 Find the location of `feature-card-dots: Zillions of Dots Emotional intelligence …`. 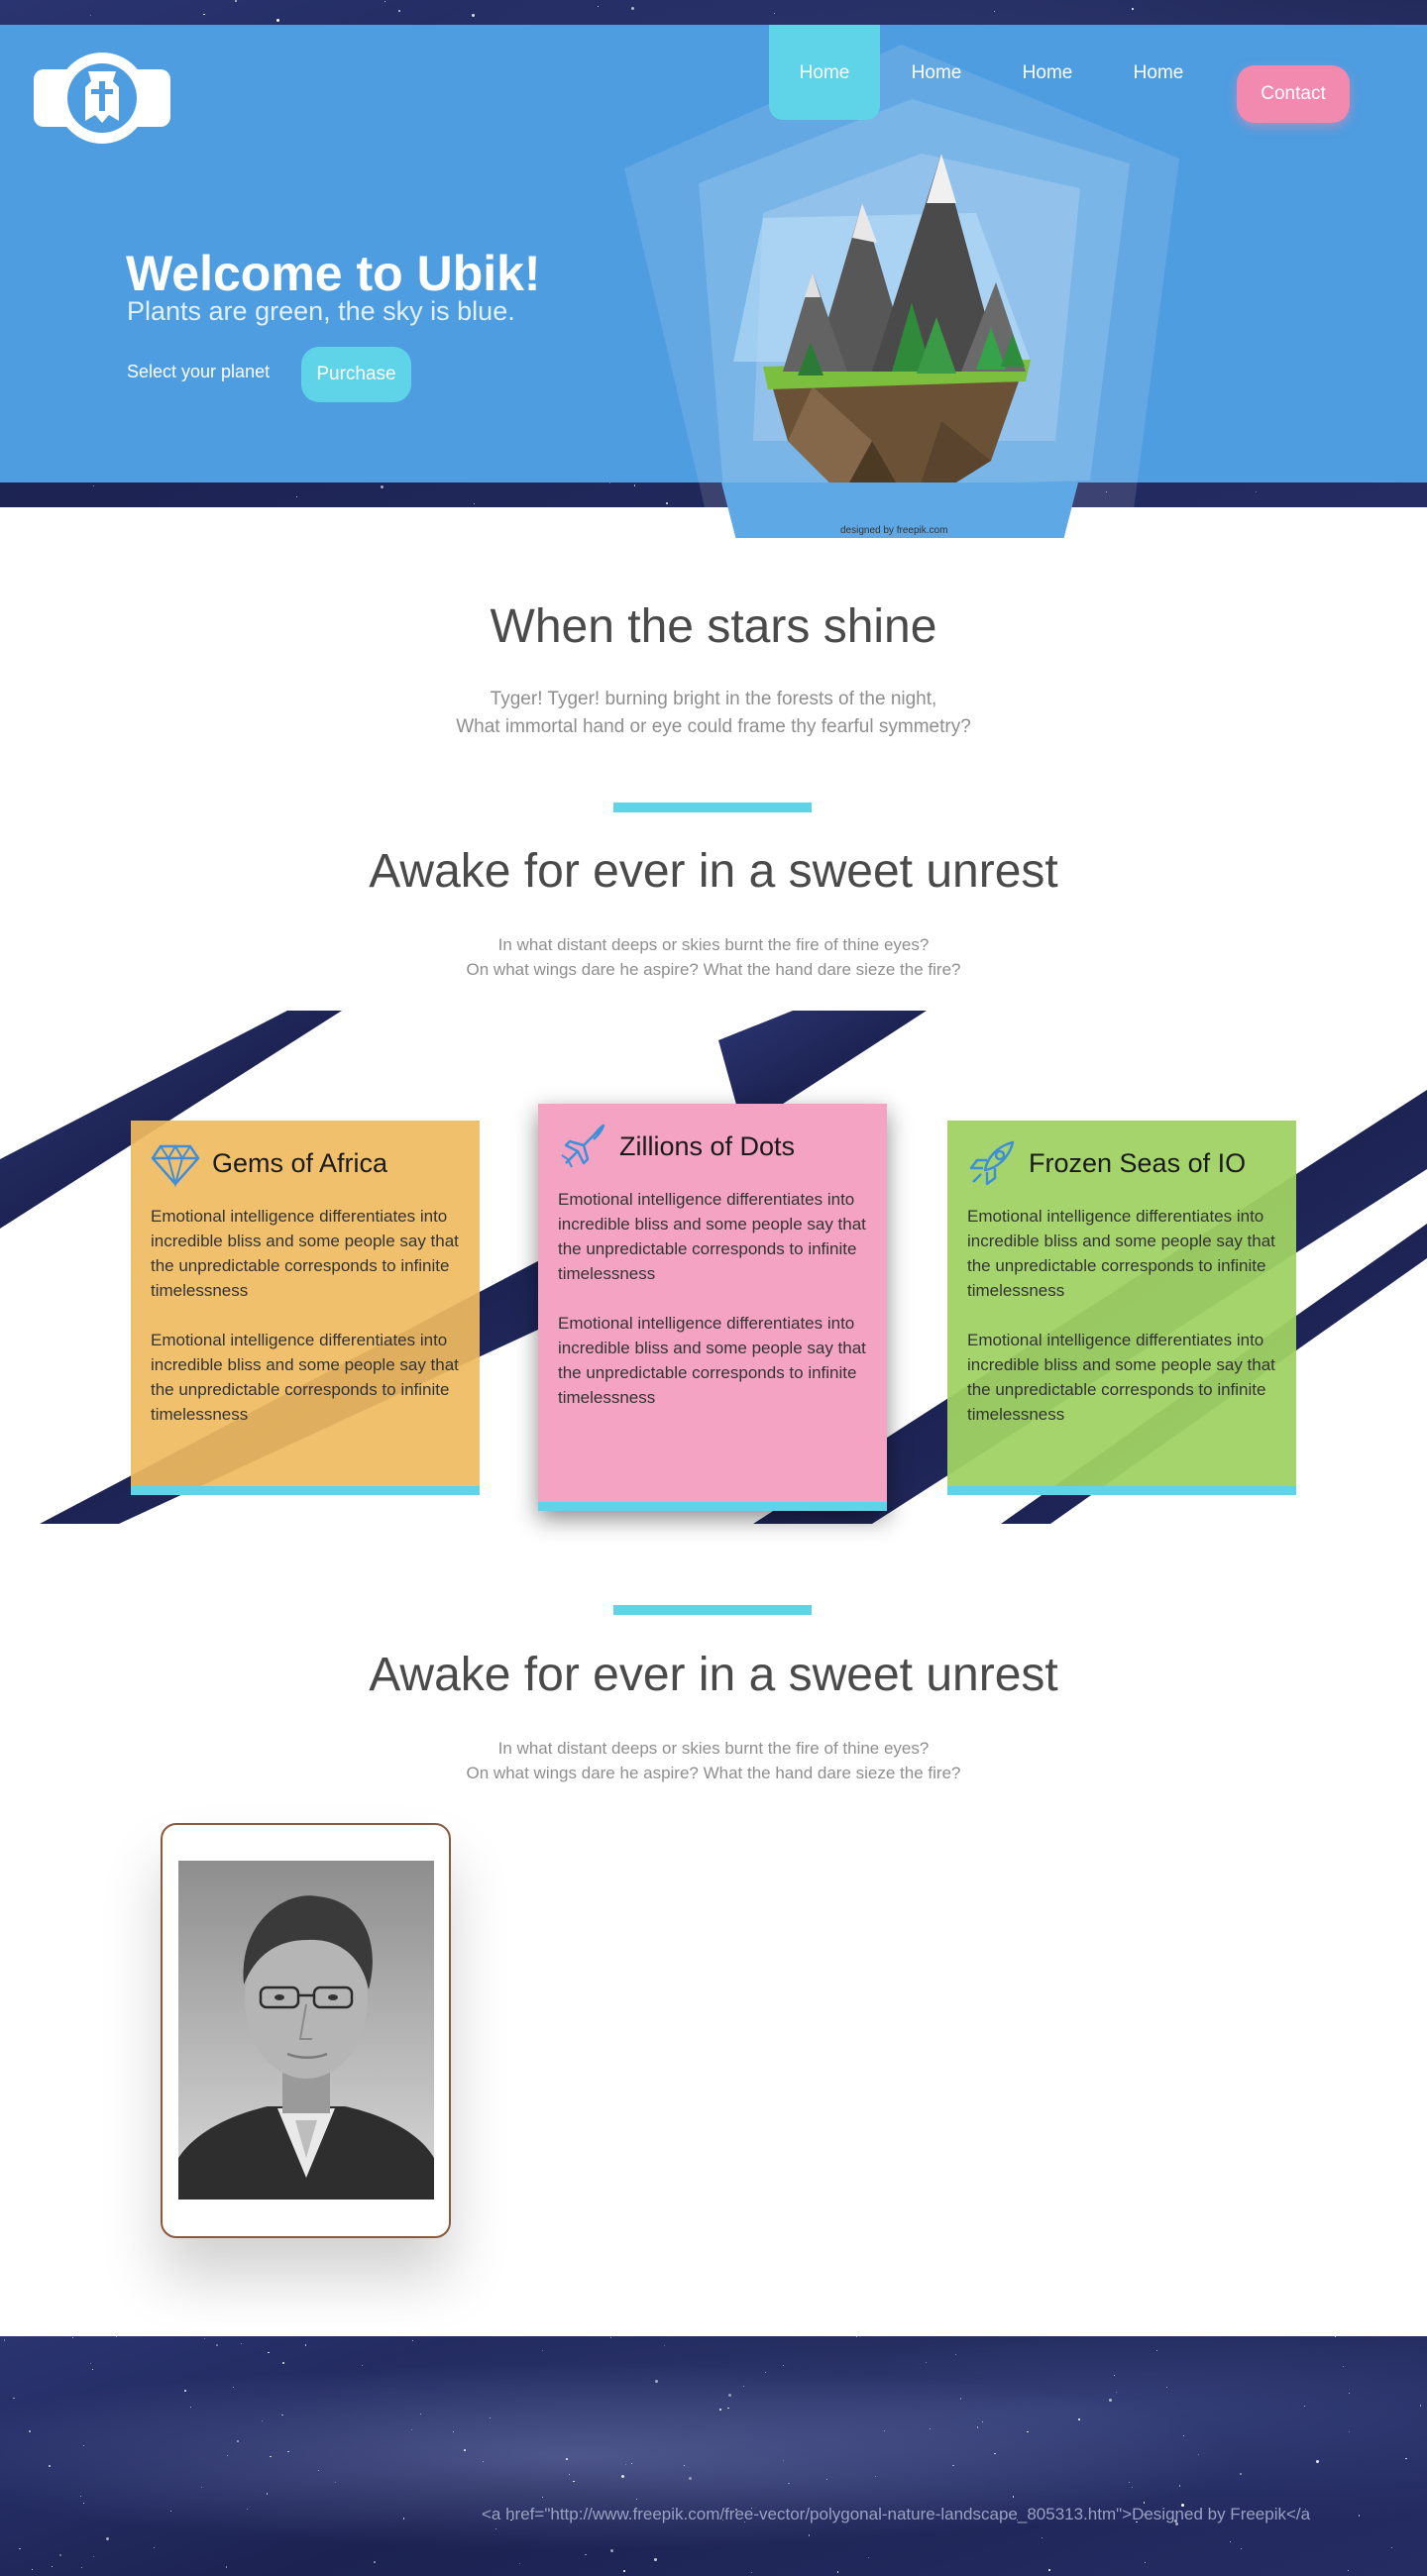

feature-card-dots: Zillions of Dots Emotional intelligence … is located at coordinates (712, 1307).